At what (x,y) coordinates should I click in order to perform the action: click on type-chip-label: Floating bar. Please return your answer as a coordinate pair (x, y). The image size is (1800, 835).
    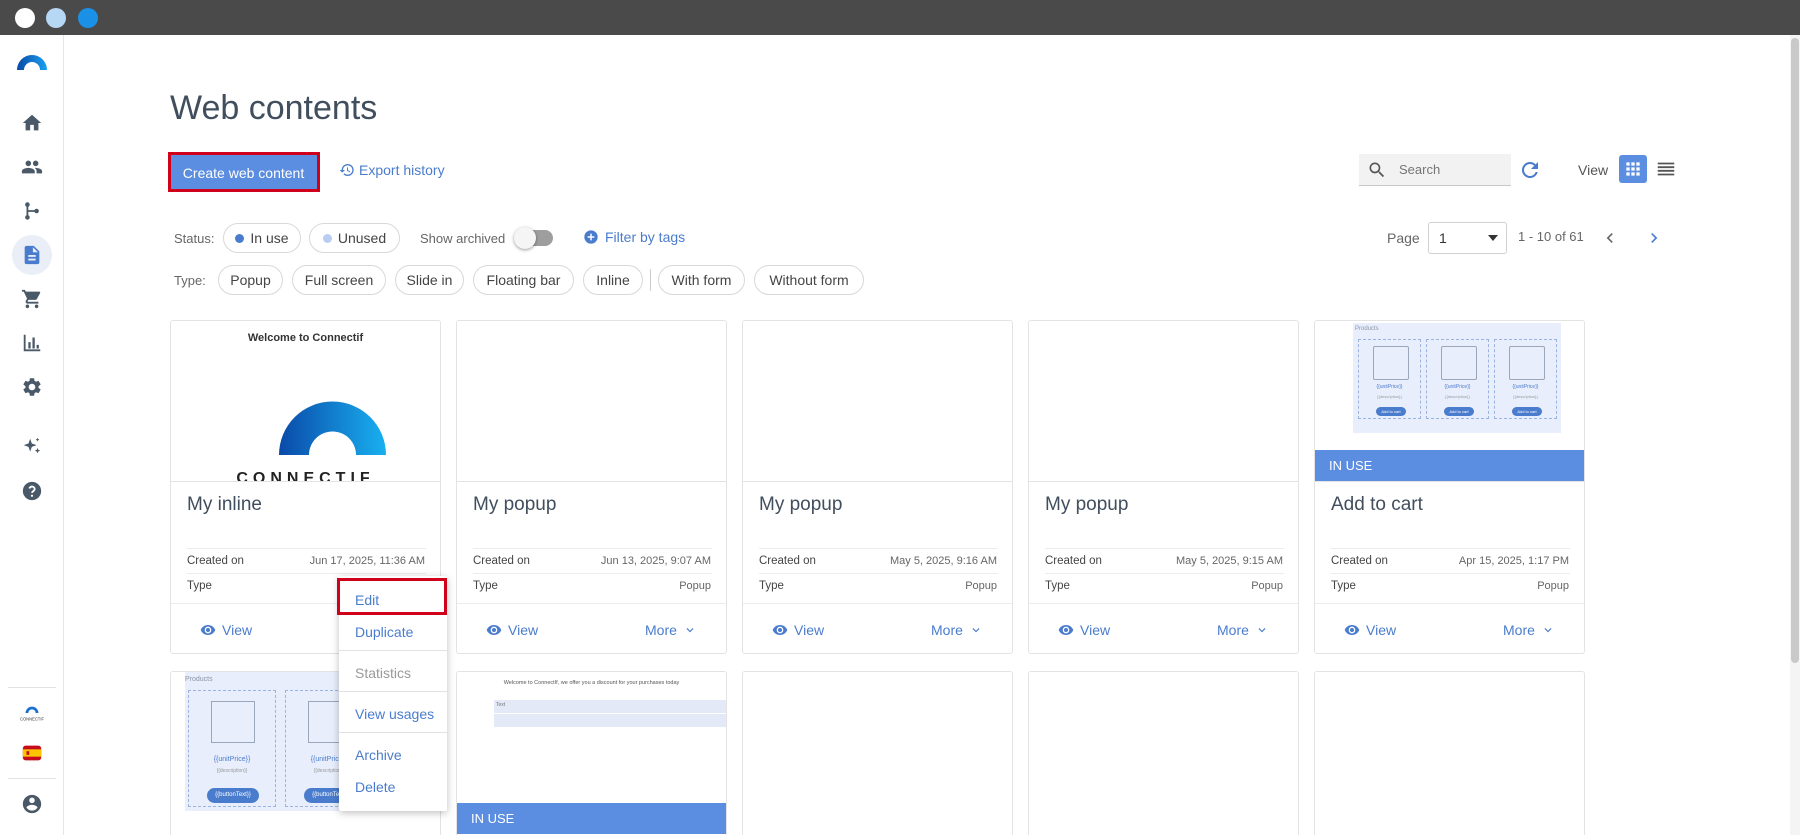
    Looking at the image, I should click on (523, 280).